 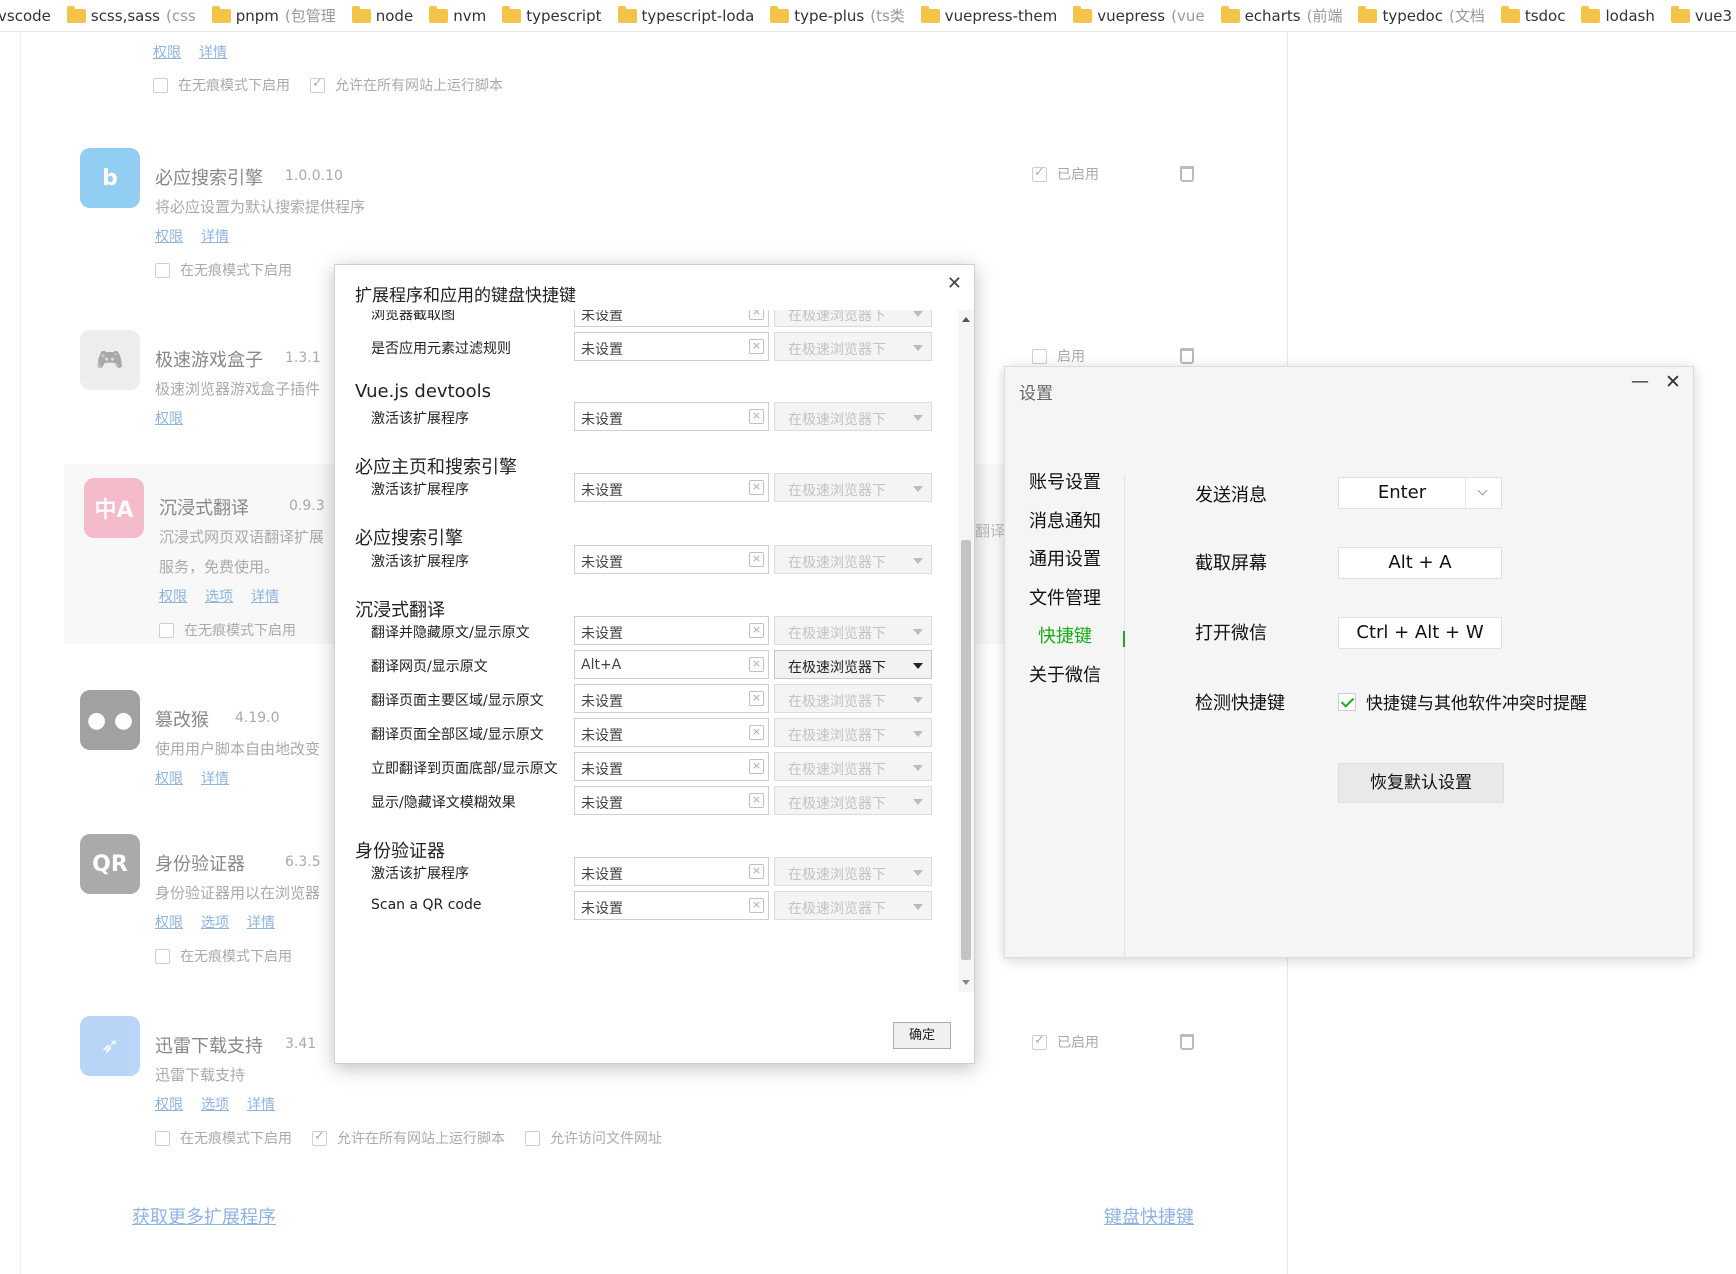 What do you see at coordinates (1462, 701) in the screenshot?
I see `conflict-reminder-checkbox: 快捷键与其他软件冲突时提醒` at bounding box center [1462, 701].